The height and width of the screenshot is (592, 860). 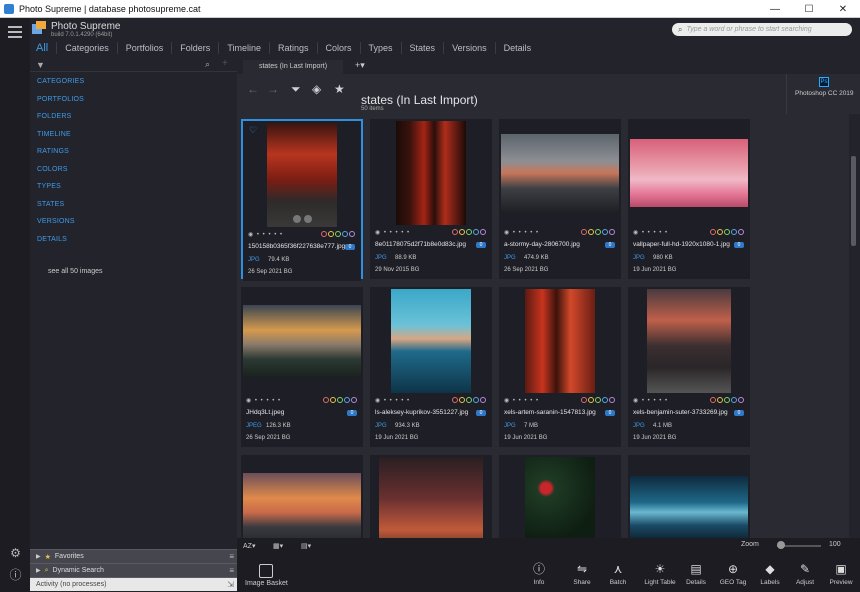 What do you see at coordinates (352, 413) in the screenshot?
I see `version-badge: 0` at bounding box center [352, 413].